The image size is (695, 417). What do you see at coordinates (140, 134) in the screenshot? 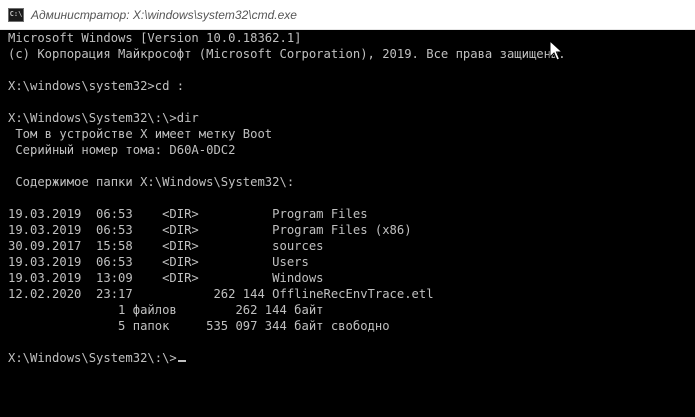
I see `console-line: Том в устройстве X имеет метку Boot` at bounding box center [140, 134].